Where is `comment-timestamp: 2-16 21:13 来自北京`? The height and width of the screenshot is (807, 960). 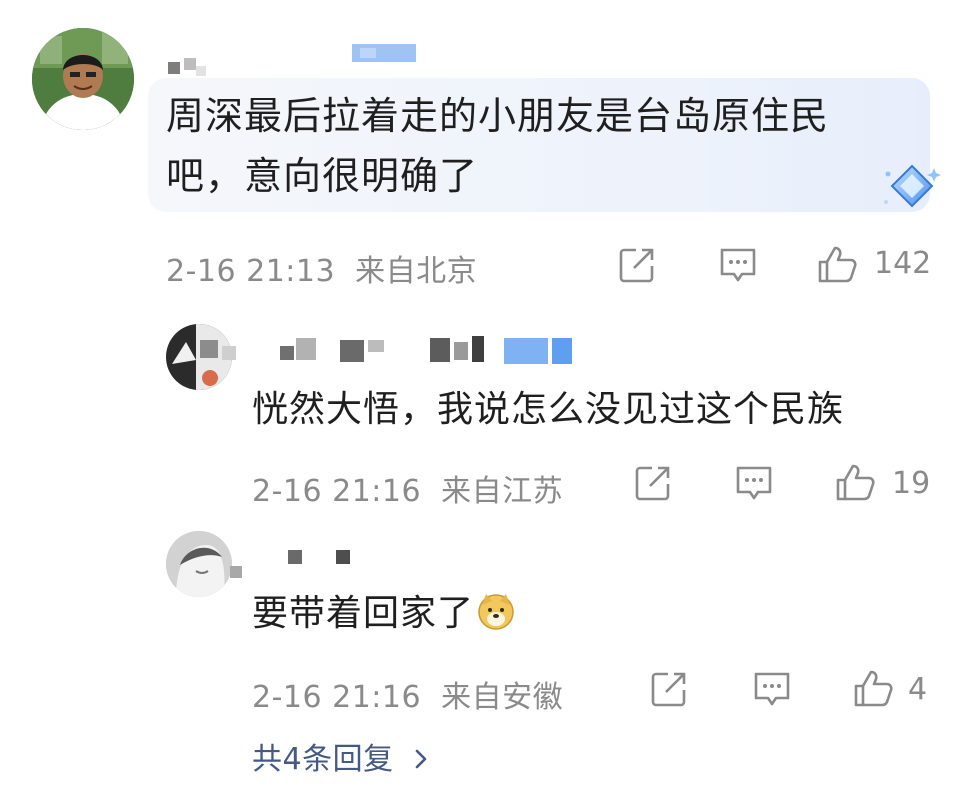
comment-timestamp: 2-16 21:13 来自北京 is located at coordinates (321, 268).